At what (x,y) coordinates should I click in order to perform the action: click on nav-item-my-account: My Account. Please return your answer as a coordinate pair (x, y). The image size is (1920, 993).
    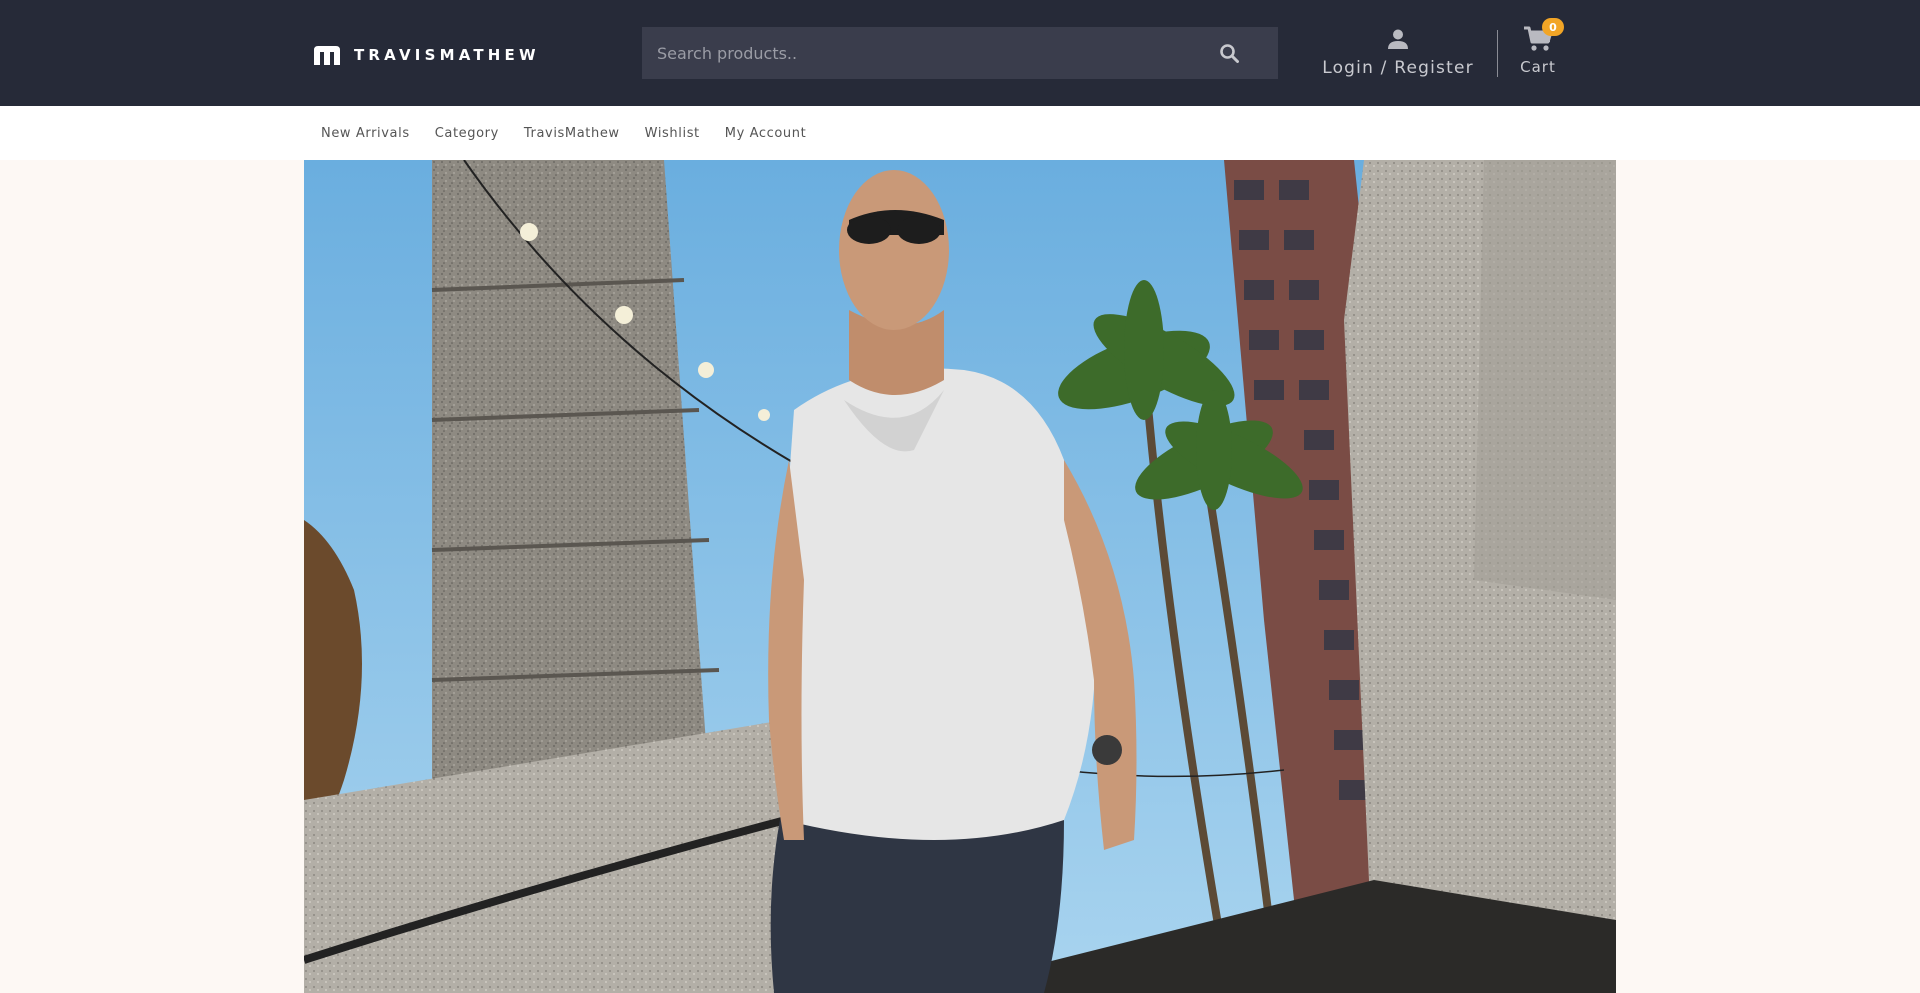
    Looking at the image, I should click on (766, 133).